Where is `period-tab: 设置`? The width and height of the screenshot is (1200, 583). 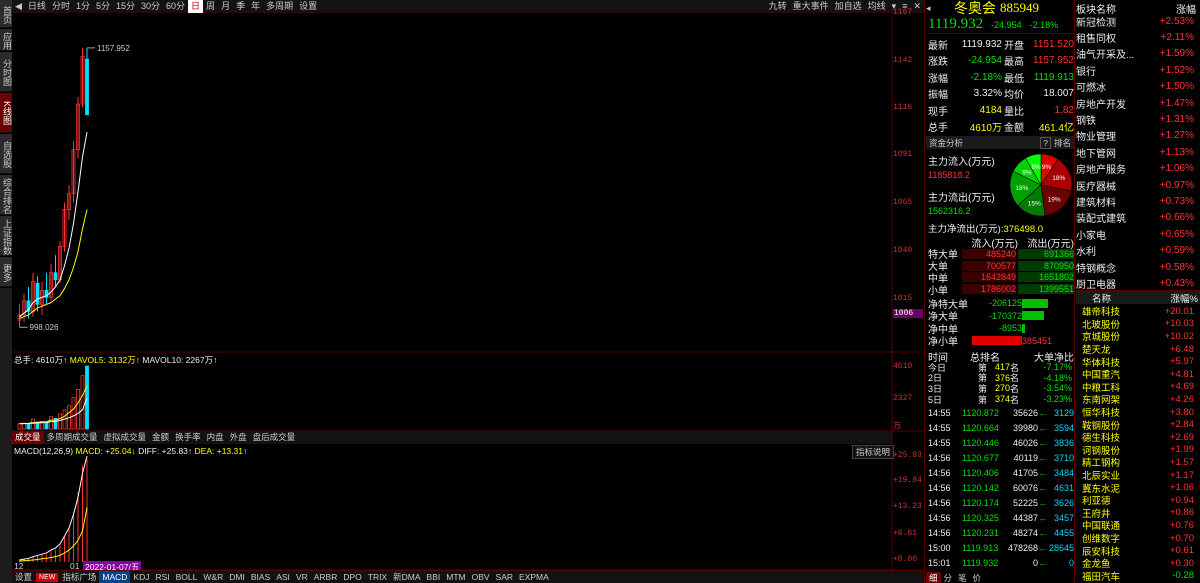 period-tab: 设置 is located at coordinates (308, 6).